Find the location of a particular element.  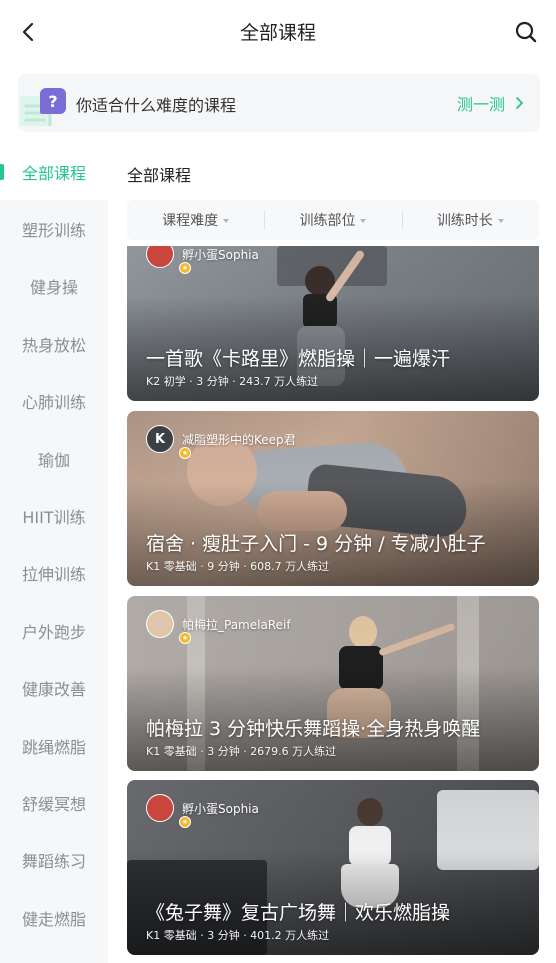

filter-body-part: 训练部位 is located at coordinates (332, 220).